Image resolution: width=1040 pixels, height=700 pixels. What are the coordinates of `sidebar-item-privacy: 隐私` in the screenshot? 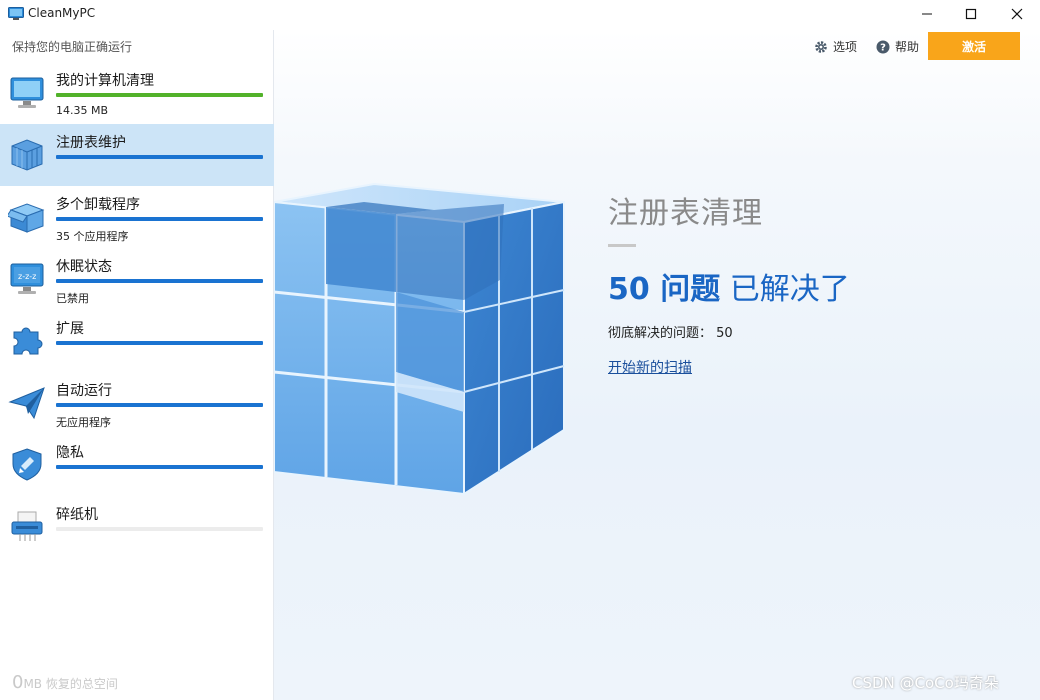 It's located at (137, 465).